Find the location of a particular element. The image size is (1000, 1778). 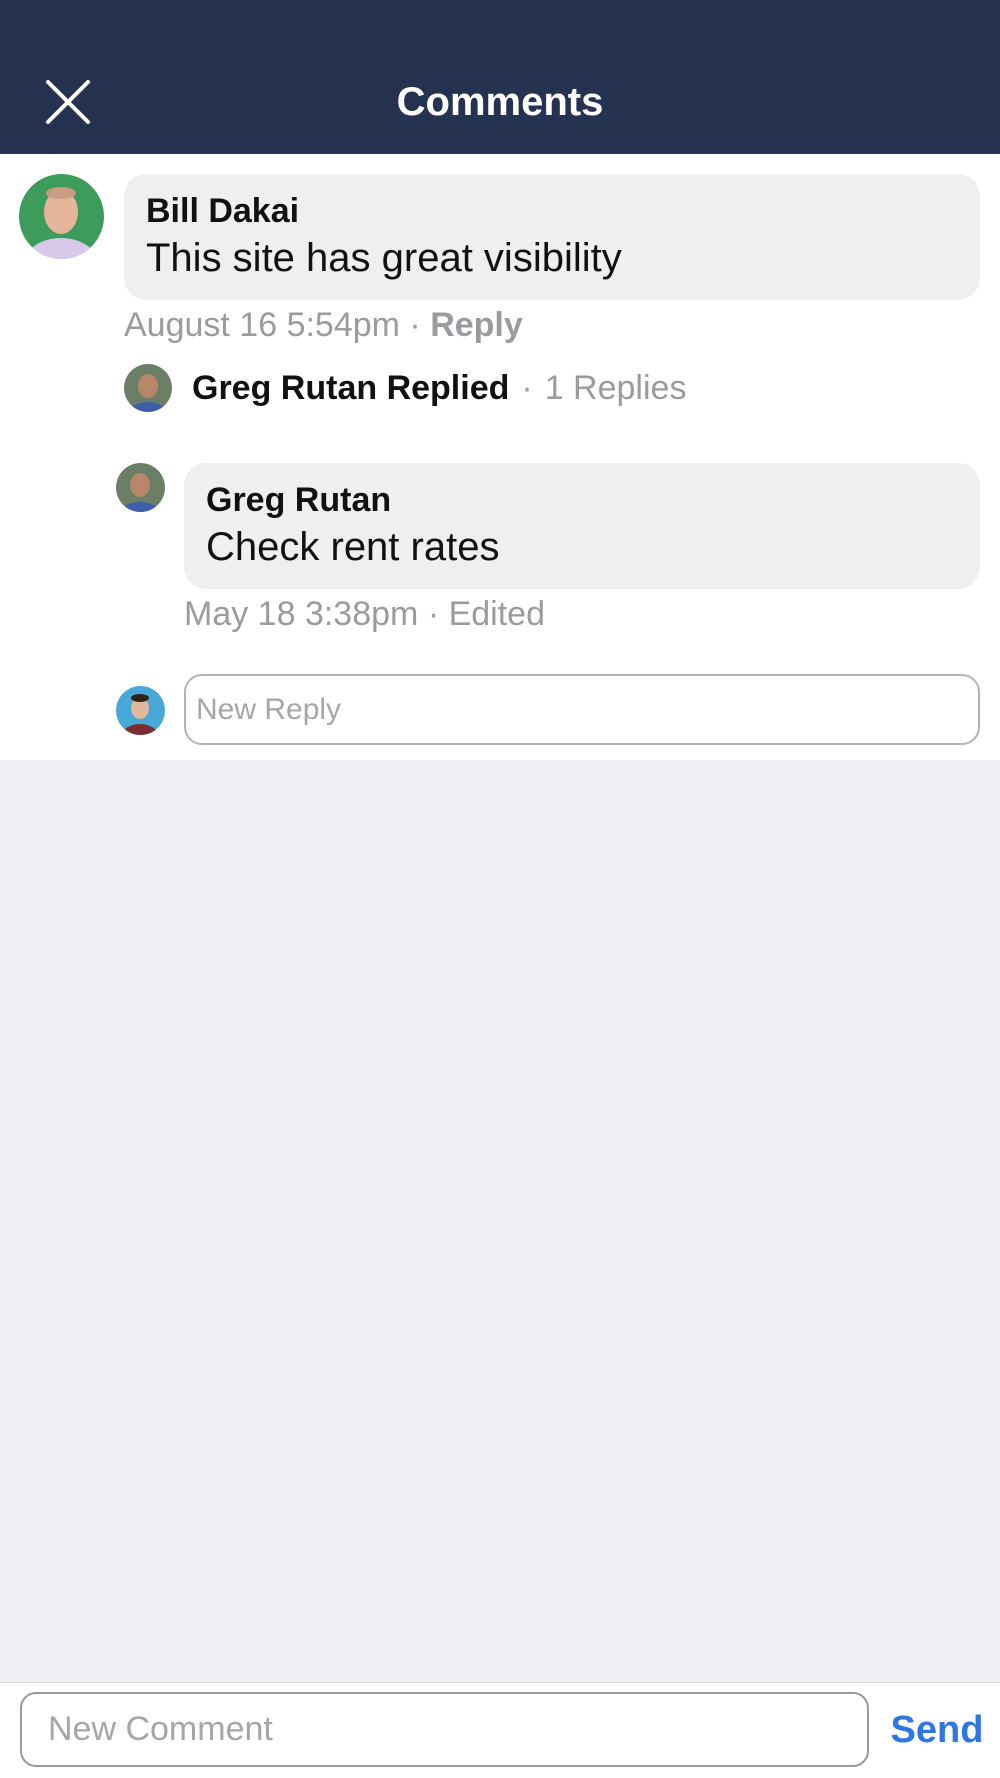

comment-meta: August 16 5:54pm · Reply is located at coordinates (323, 325).